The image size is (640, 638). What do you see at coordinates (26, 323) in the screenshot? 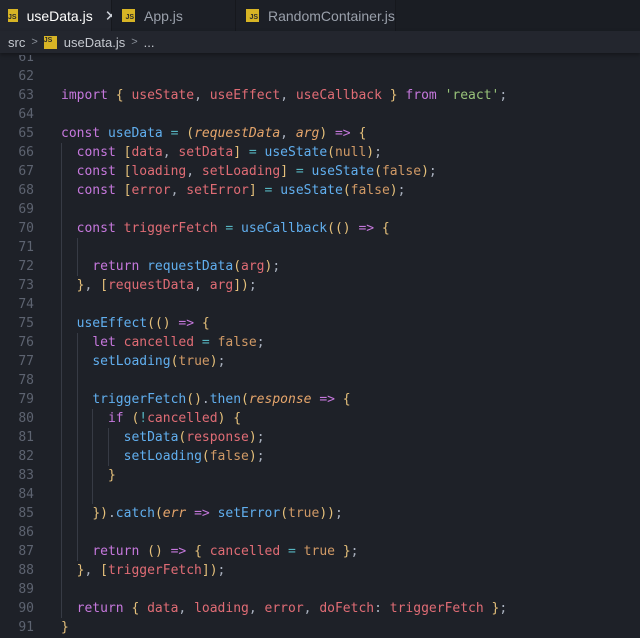
I see `line-number: 75` at bounding box center [26, 323].